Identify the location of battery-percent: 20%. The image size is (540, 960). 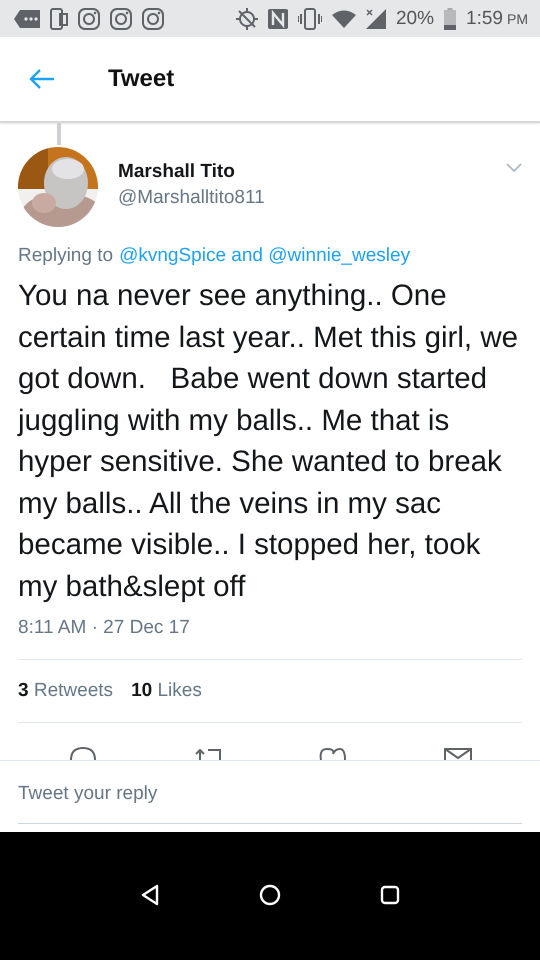
(415, 19).